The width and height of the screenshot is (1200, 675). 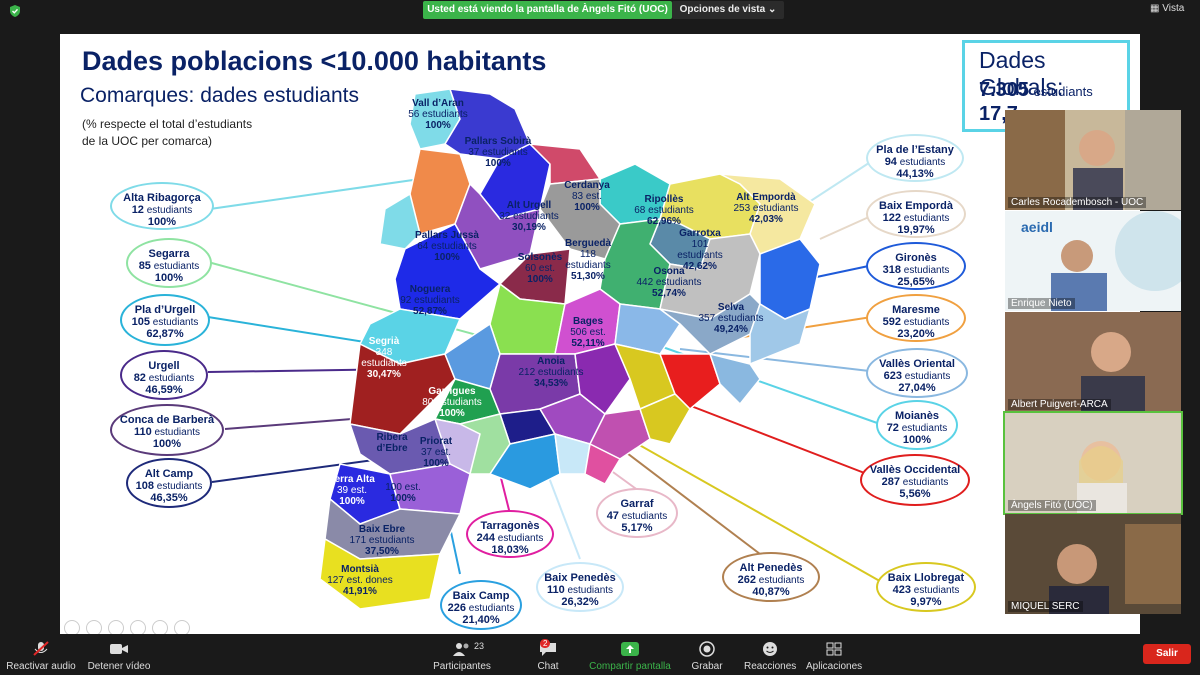 What do you see at coordinates (160, 627) in the screenshot?
I see `zoom-icon` at bounding box center [160, 627].